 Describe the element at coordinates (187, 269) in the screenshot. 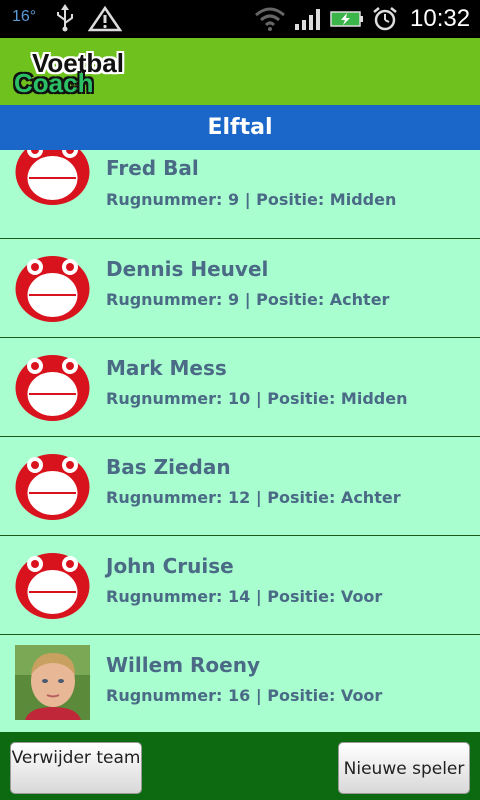

I see `player-name: Dennis Heuvel` at that location.